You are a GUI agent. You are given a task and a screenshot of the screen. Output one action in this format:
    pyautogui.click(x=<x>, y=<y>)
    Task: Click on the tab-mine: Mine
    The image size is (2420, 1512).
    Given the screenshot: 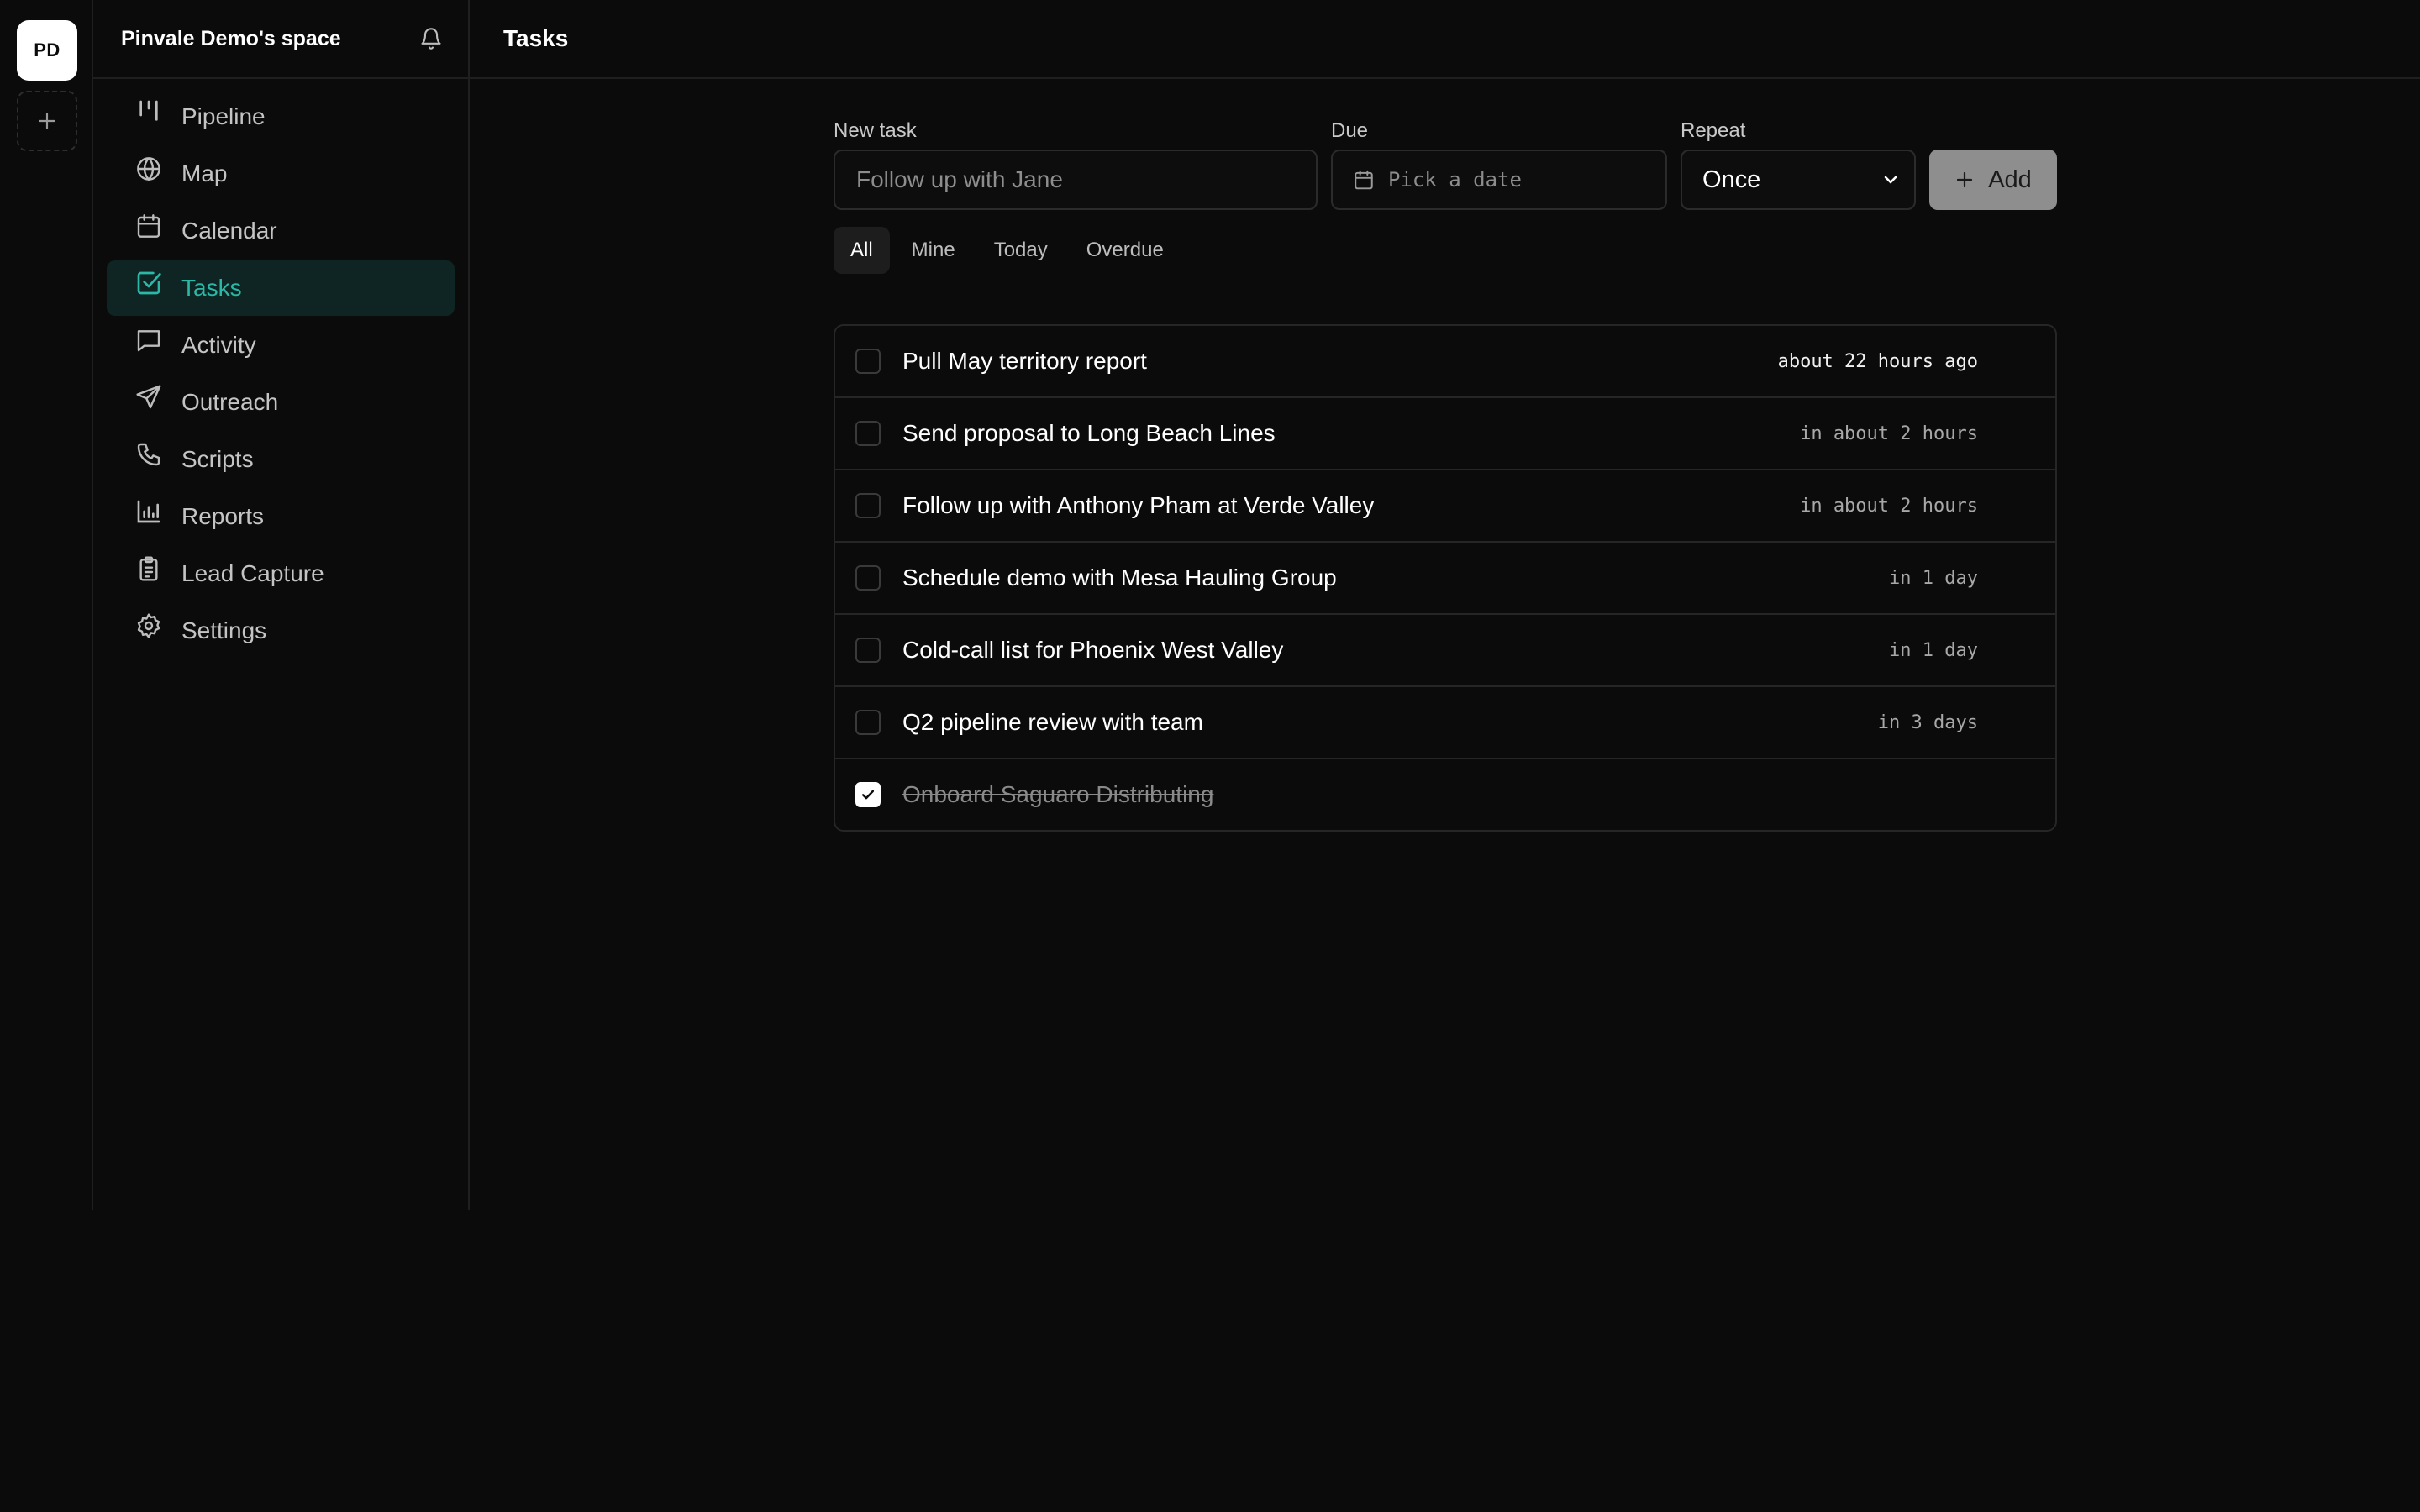 What is the action you would take?
    pyautogui.click(x=933, y=250)
    